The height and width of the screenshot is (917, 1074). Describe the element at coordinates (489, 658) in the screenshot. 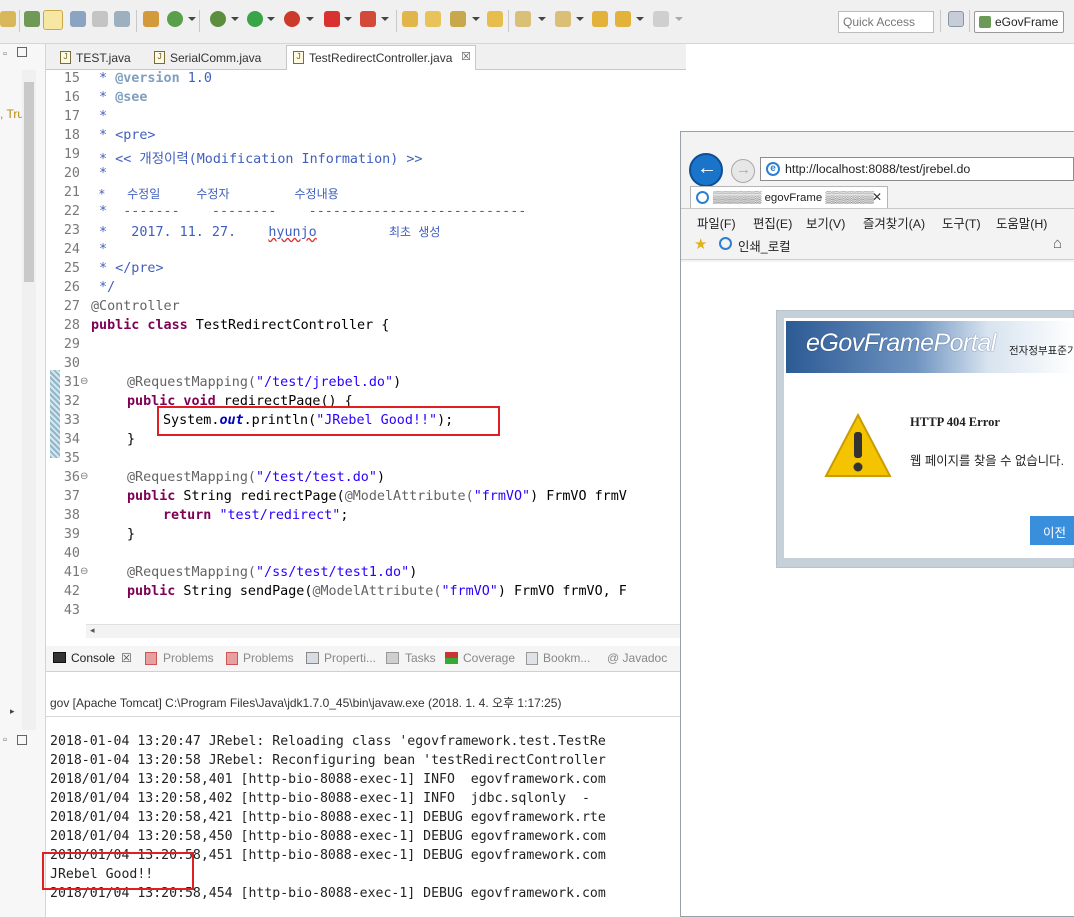

I see `tab-coverage: Coverage` at that location.